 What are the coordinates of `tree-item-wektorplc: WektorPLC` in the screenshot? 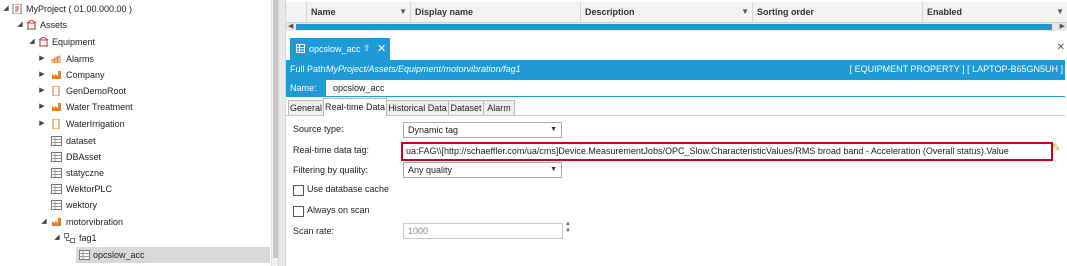 It's located at (135, 189).